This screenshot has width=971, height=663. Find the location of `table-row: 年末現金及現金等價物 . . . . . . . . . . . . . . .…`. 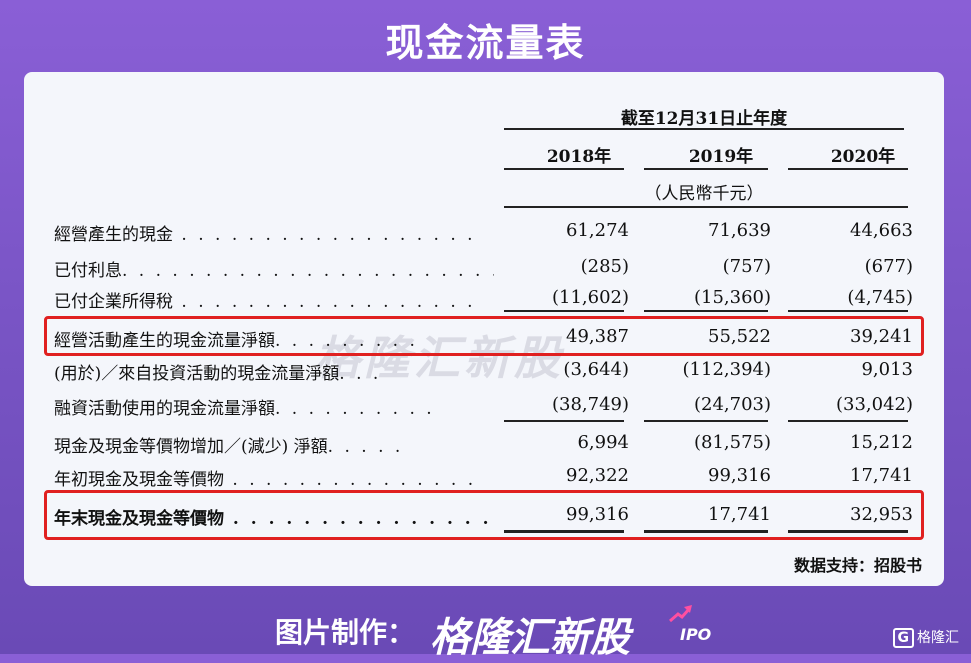

table-row: 年末現金及現金等價物 . . . . . . . . . . . . . . .… is located at coordinates (484, 515).